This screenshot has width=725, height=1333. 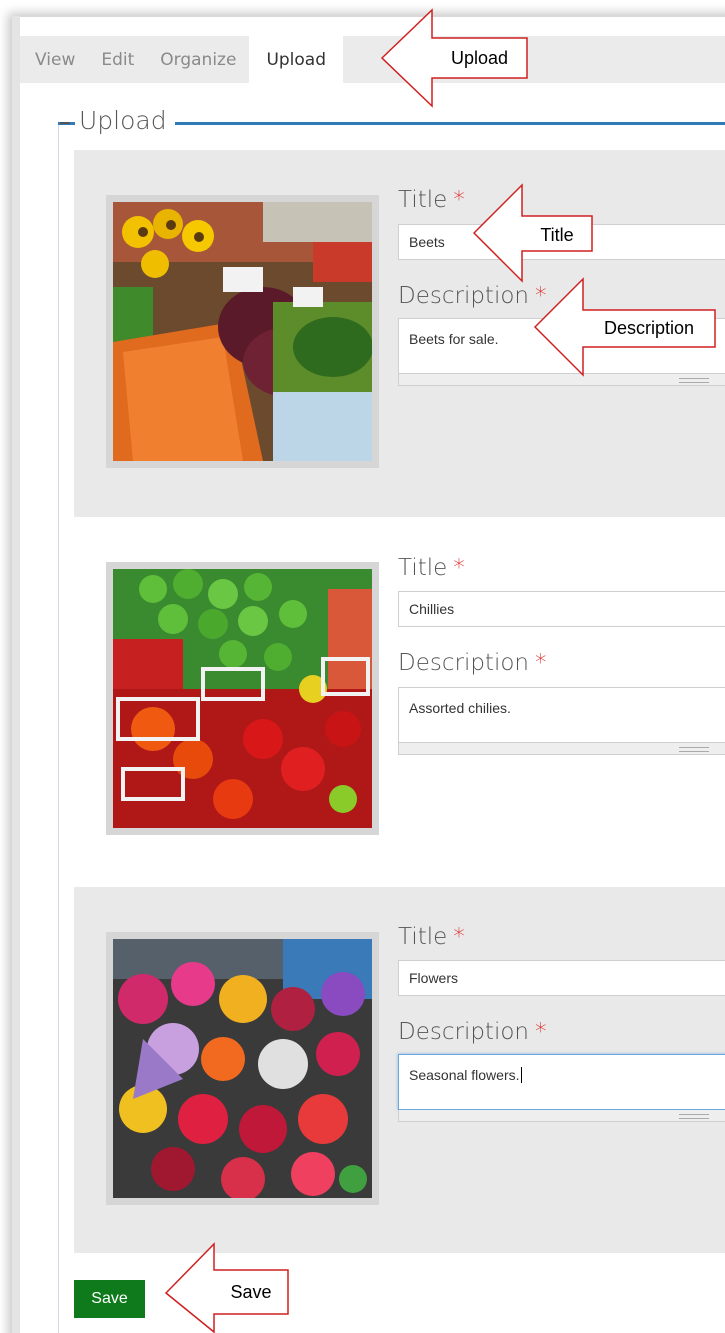 I want to click on chillies-image, so click(x=242, y=698).